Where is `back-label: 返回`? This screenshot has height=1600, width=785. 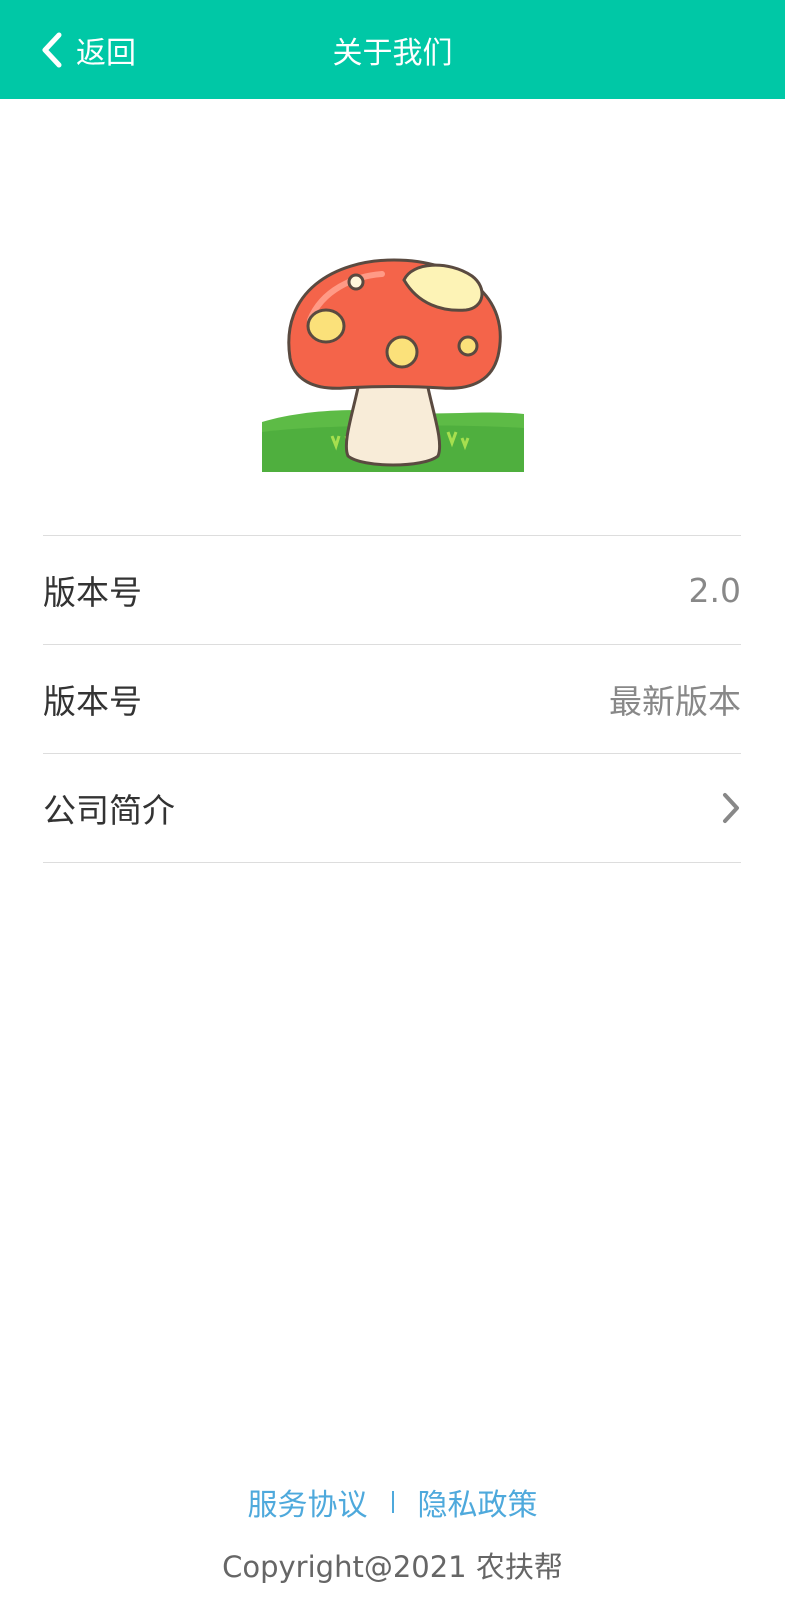
back-label: 返回 is located at coordinates (106, 53).